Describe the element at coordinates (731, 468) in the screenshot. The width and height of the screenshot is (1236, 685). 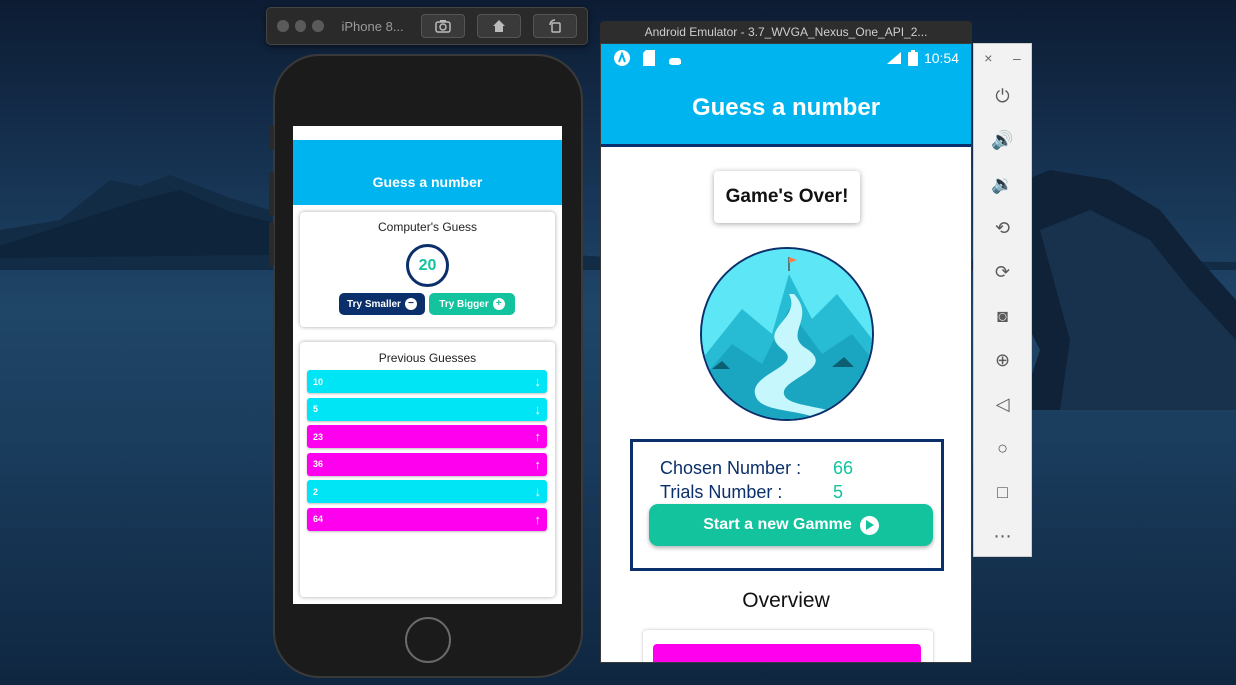
I see `chosen-number-label: Chosen Number :` at that location.